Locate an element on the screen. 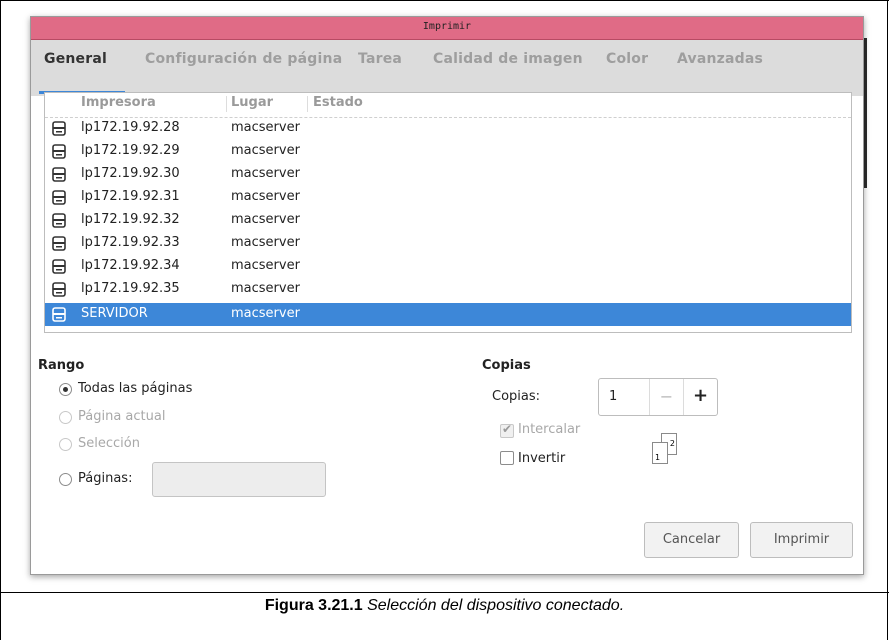 The image size is (889, 640). collate-page-number: 2 is located at coordinates (672, 443).